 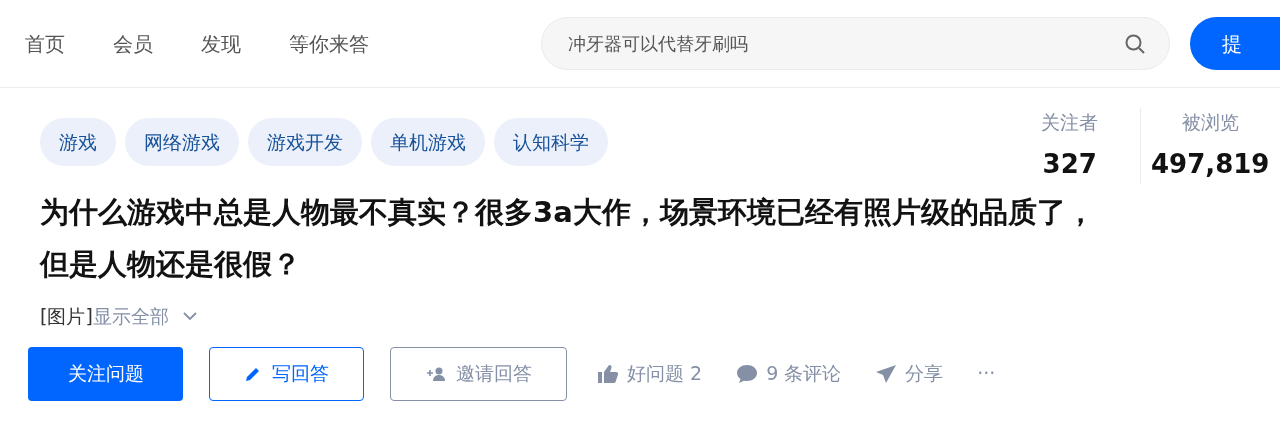 I want to click on paper-plane-icon, so click(x=886, y=373).